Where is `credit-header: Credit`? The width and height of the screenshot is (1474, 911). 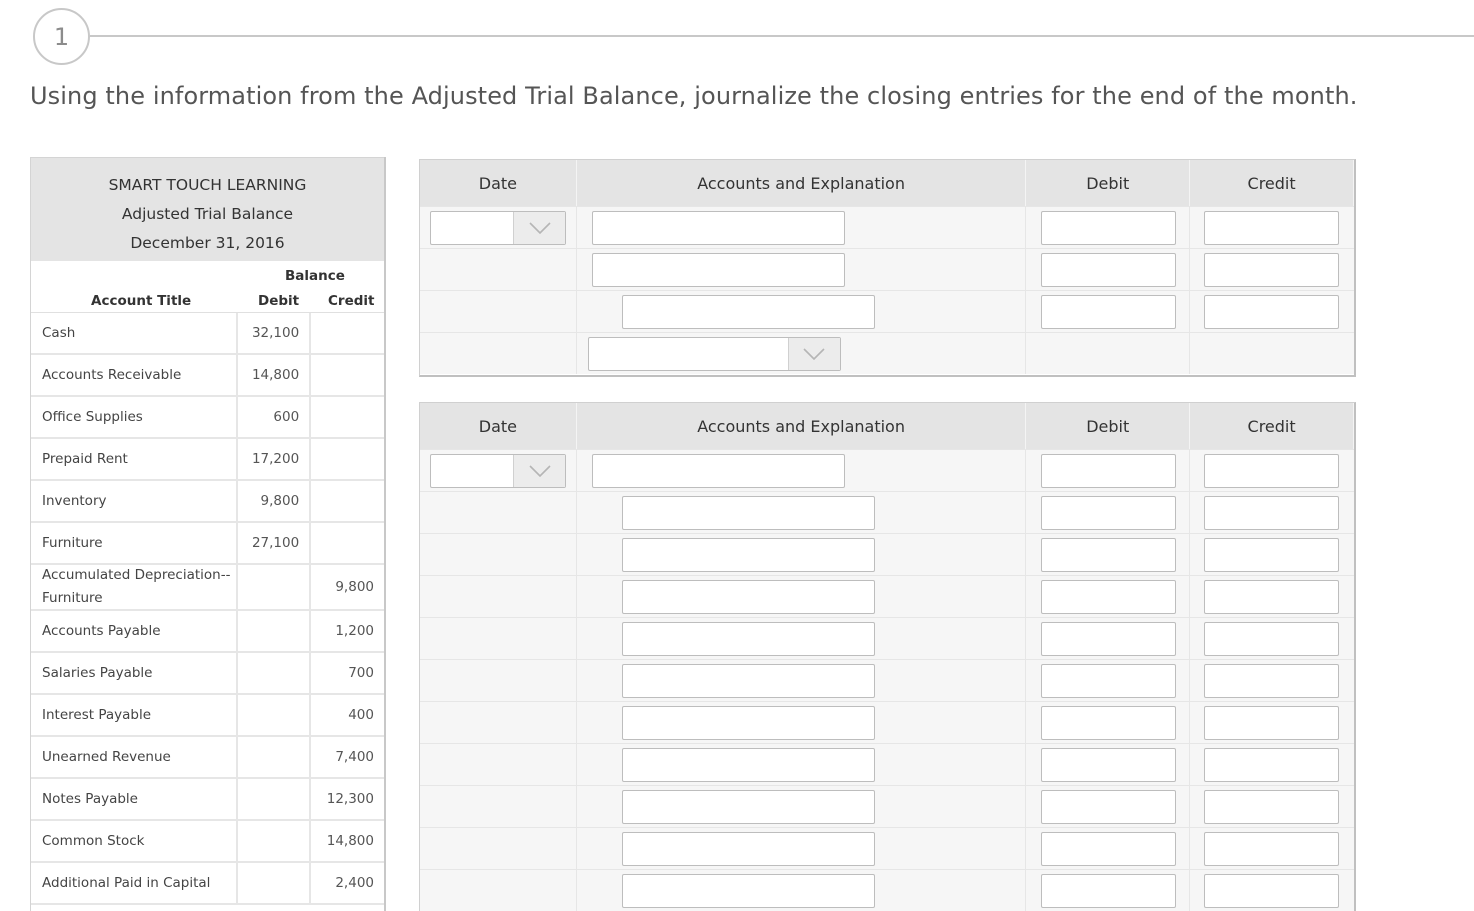 credit-header: Credit is located at coordinates (351, 301).